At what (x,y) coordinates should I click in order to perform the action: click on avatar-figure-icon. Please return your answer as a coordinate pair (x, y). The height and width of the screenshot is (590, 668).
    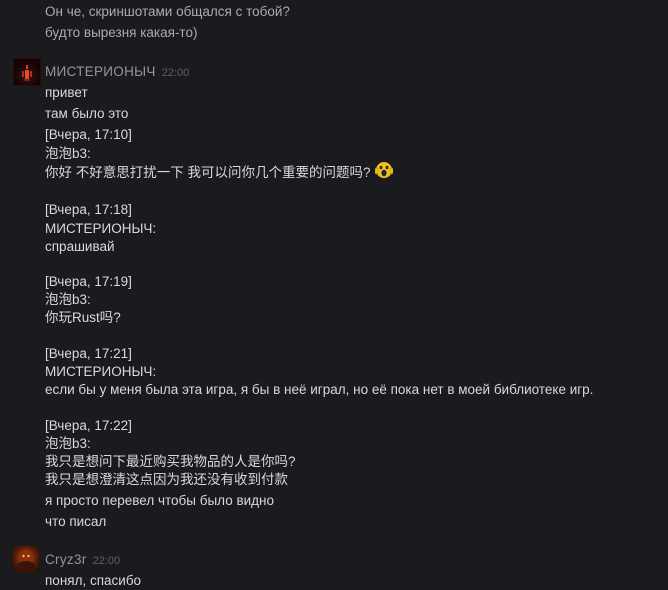
    Looking at the image, I should click on (27, 73).